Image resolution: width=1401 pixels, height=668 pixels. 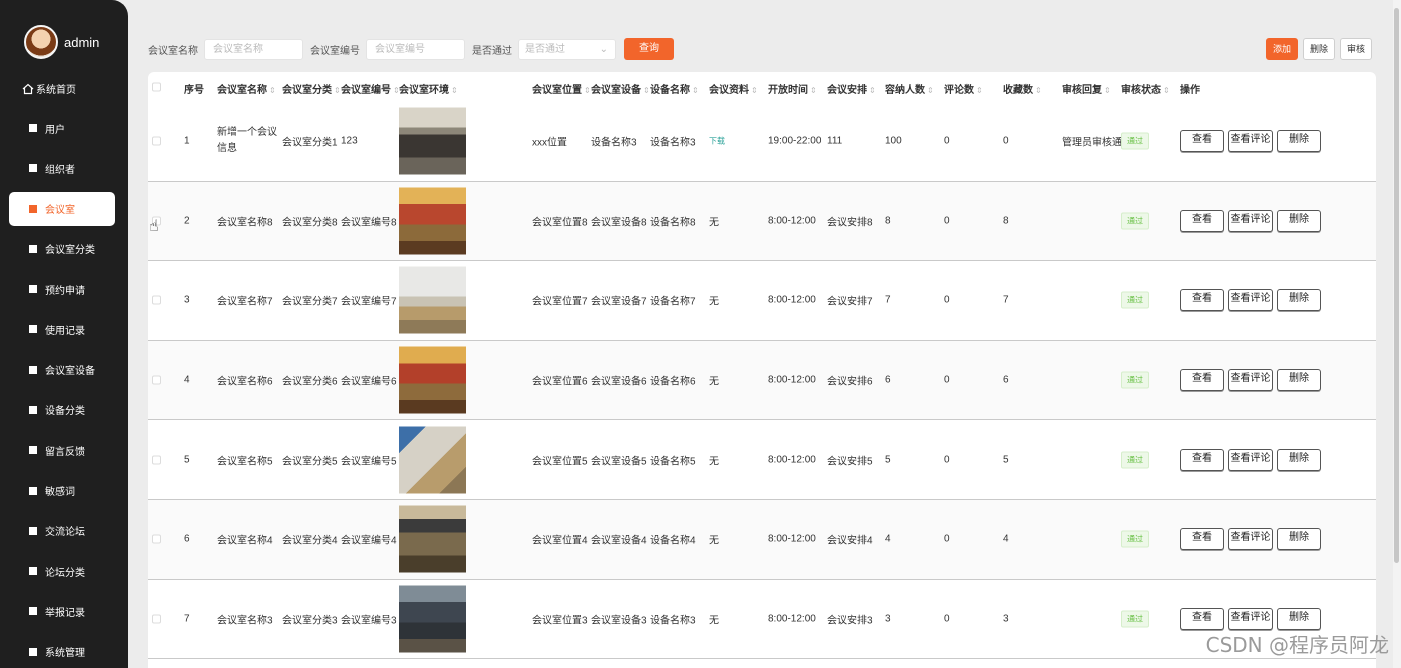 What do you see at coordinates (567, 49) in the screenshot?
I see `pass-filter-select: 是否通过 ⌄` at bounding box center [567, 49].